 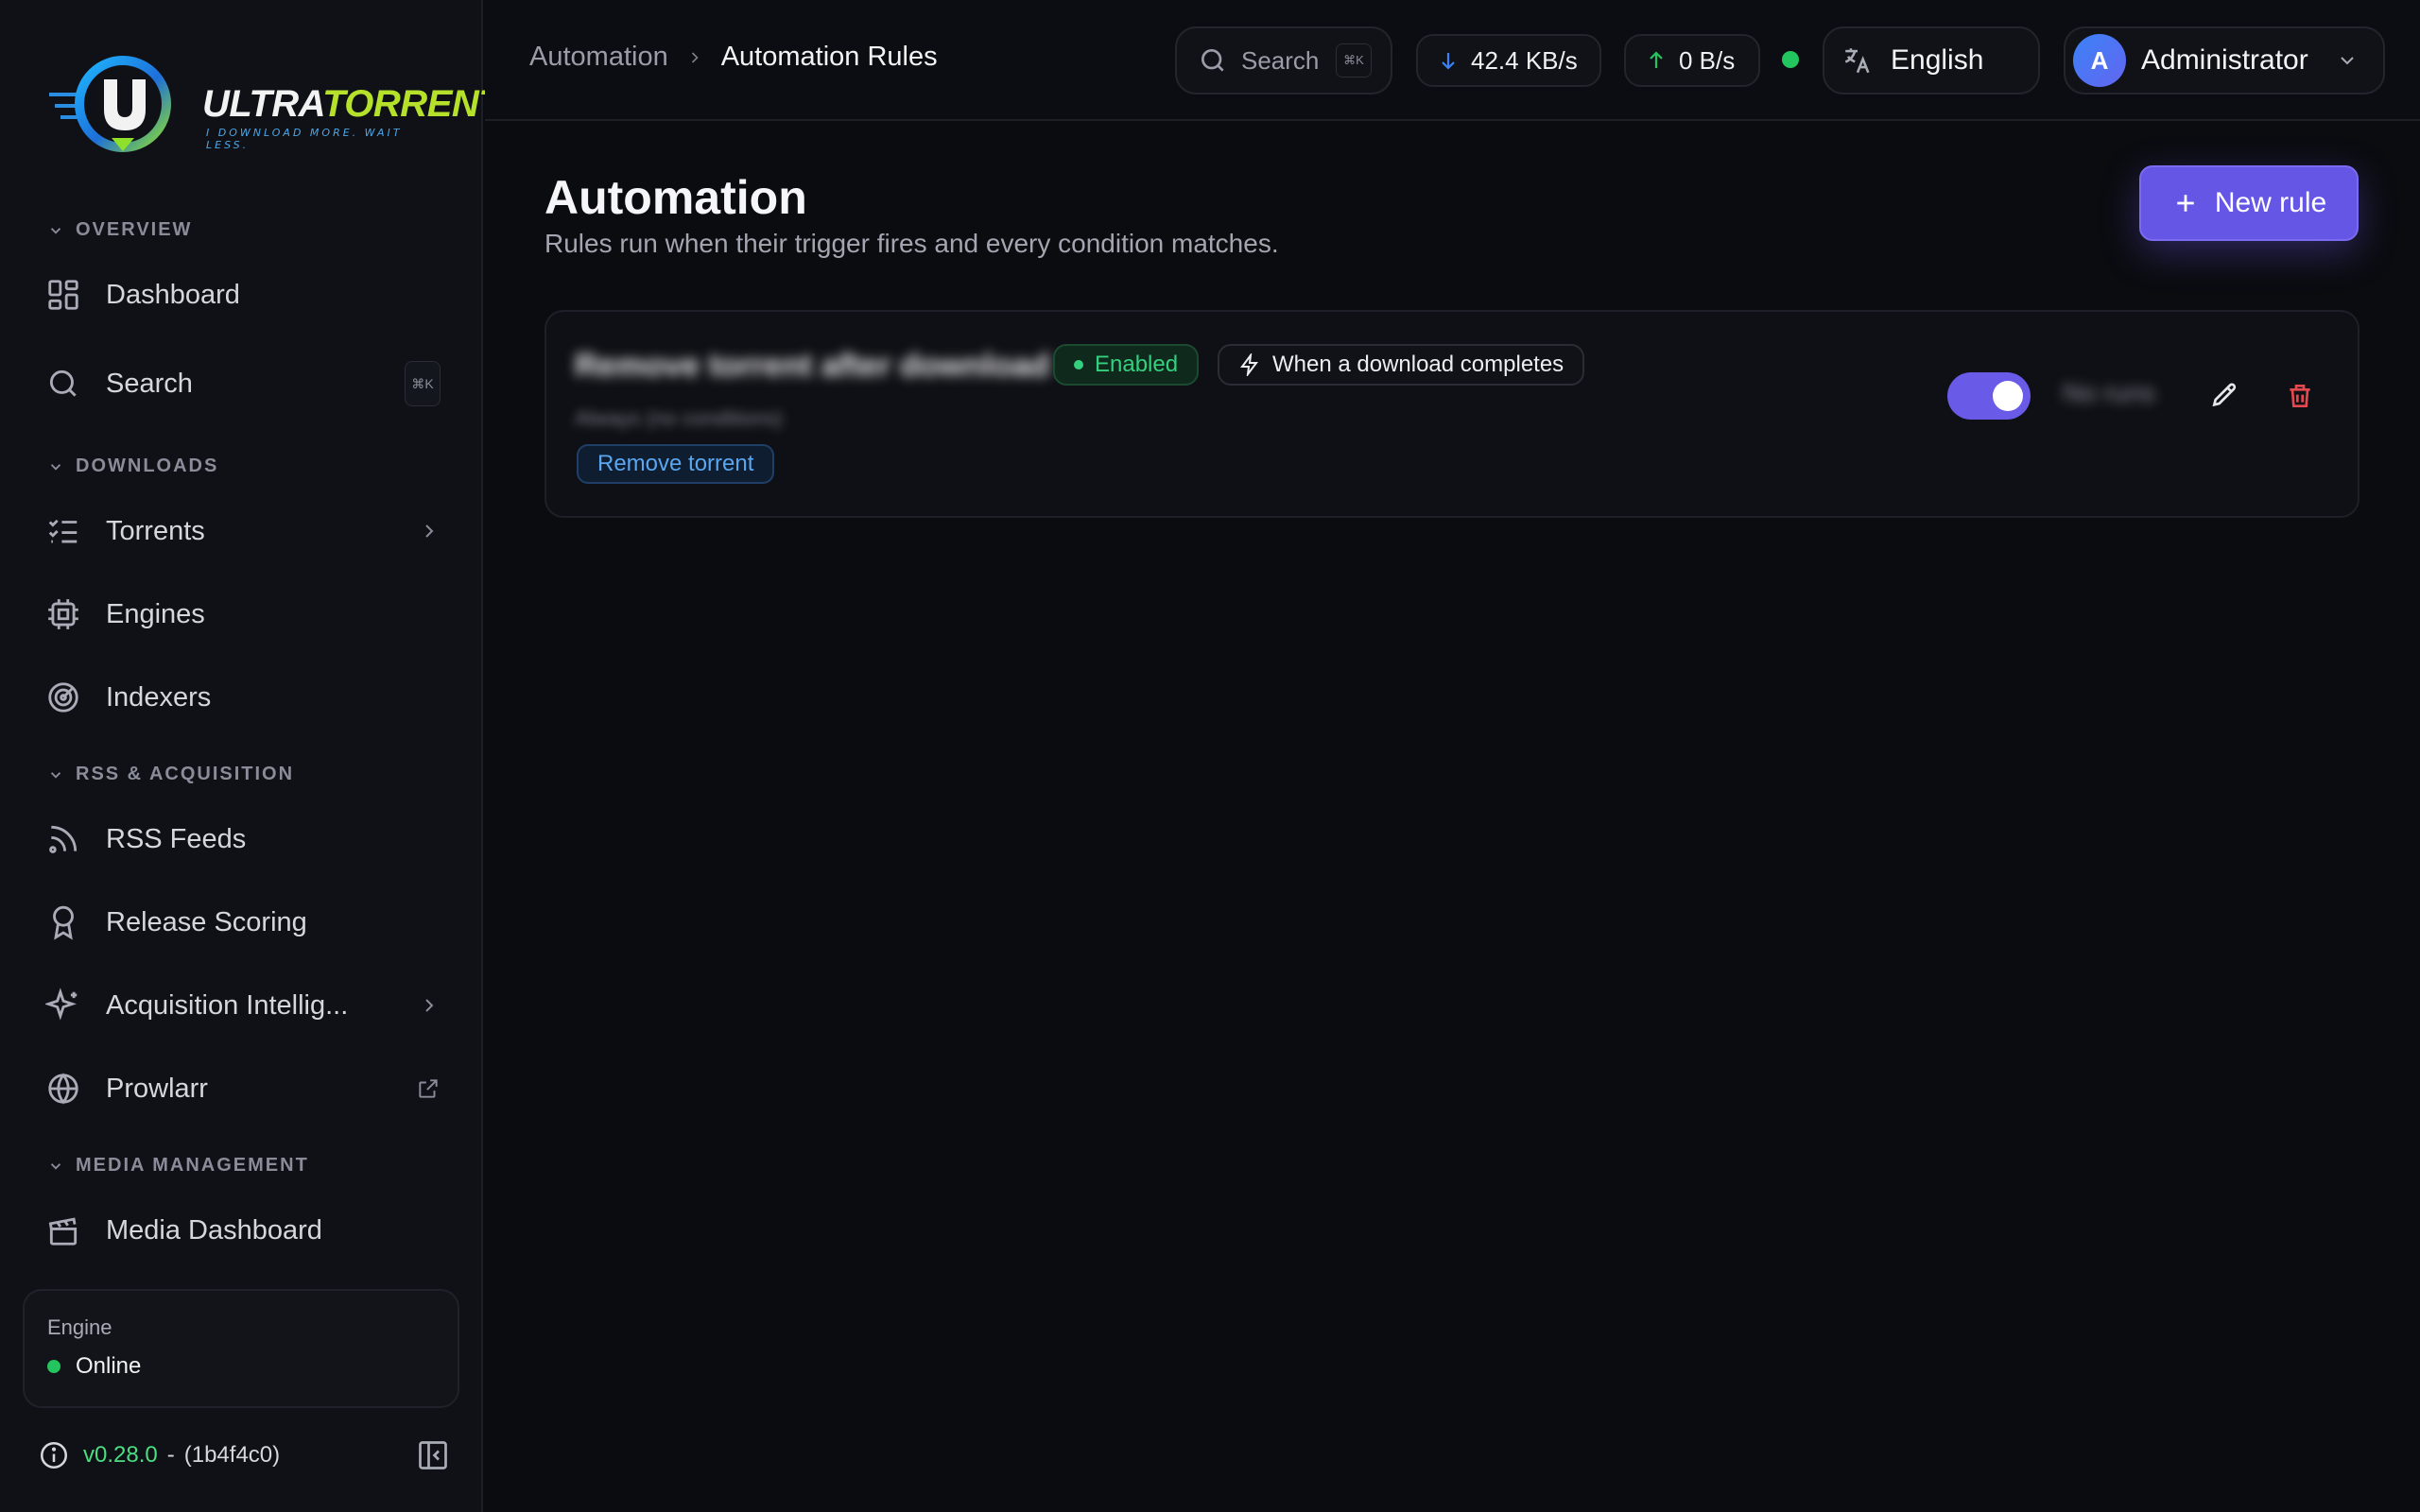 I want to click on engine-label: Engine, so click(x=79, y=1327).